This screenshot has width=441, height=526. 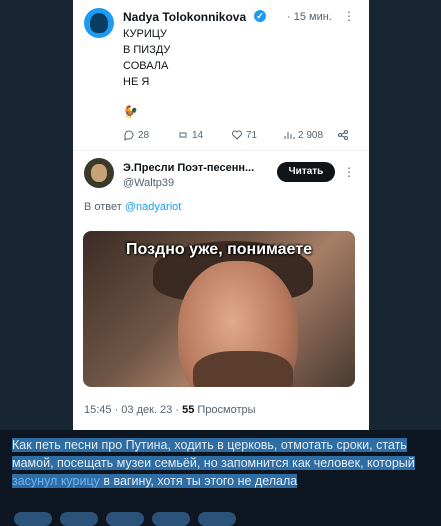 I want to click on views-action: 2 908, so click(x=303, y=135).